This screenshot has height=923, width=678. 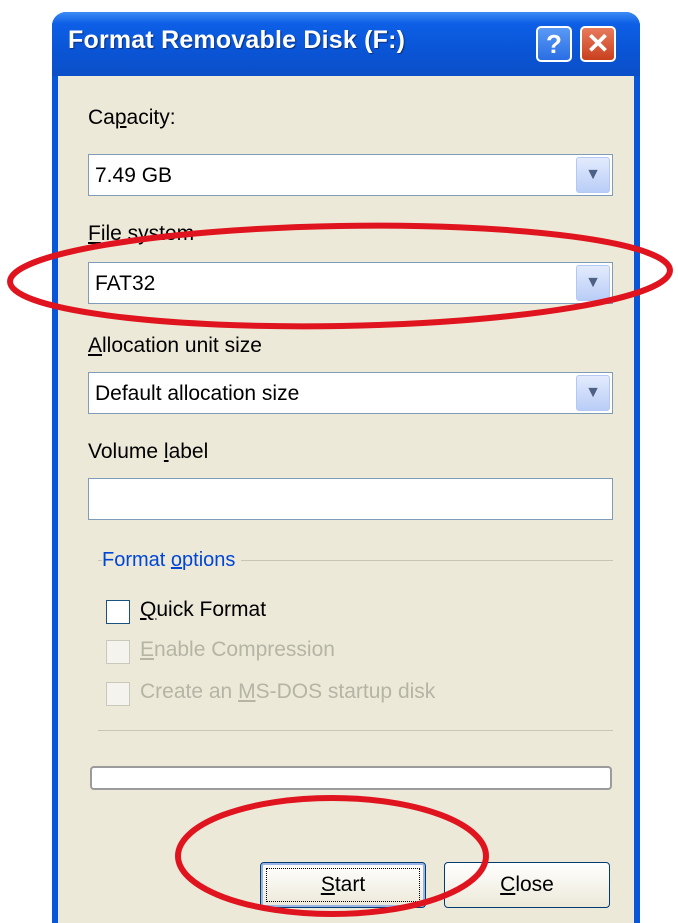 I want to click on help-icon: ?, so click(x=554, y=44).